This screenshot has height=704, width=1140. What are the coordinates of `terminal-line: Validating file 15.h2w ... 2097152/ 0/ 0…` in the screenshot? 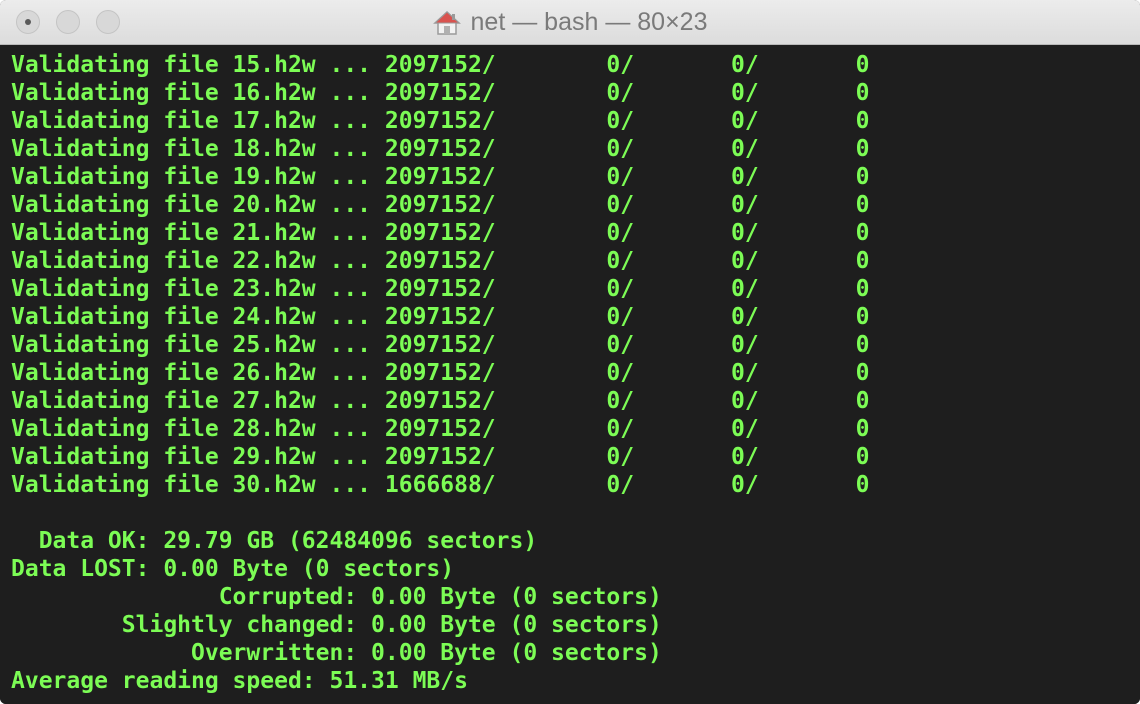 It's located at (440, 65).